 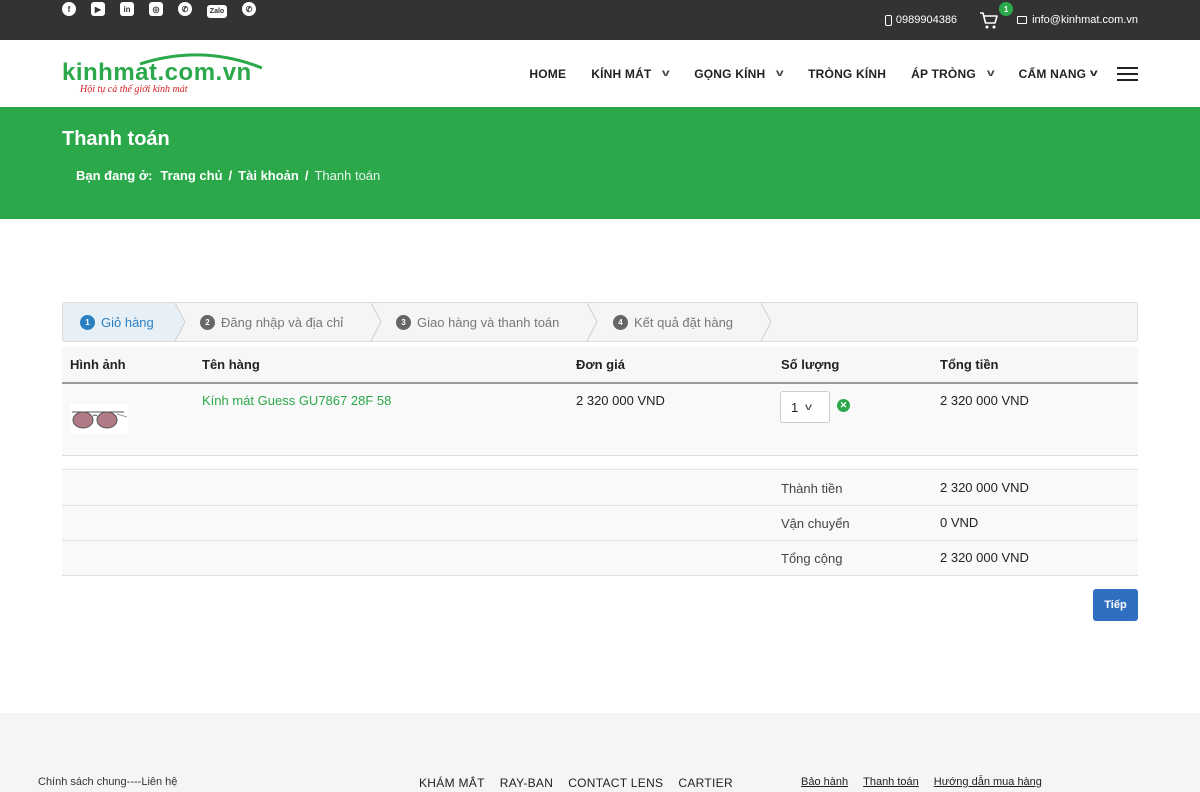 What do you see at coordinates (600, 558) in the screenshot?
I see `summary-total-row: Tổng cộng 2 320 000 VND` at bounding box center [600, 558].